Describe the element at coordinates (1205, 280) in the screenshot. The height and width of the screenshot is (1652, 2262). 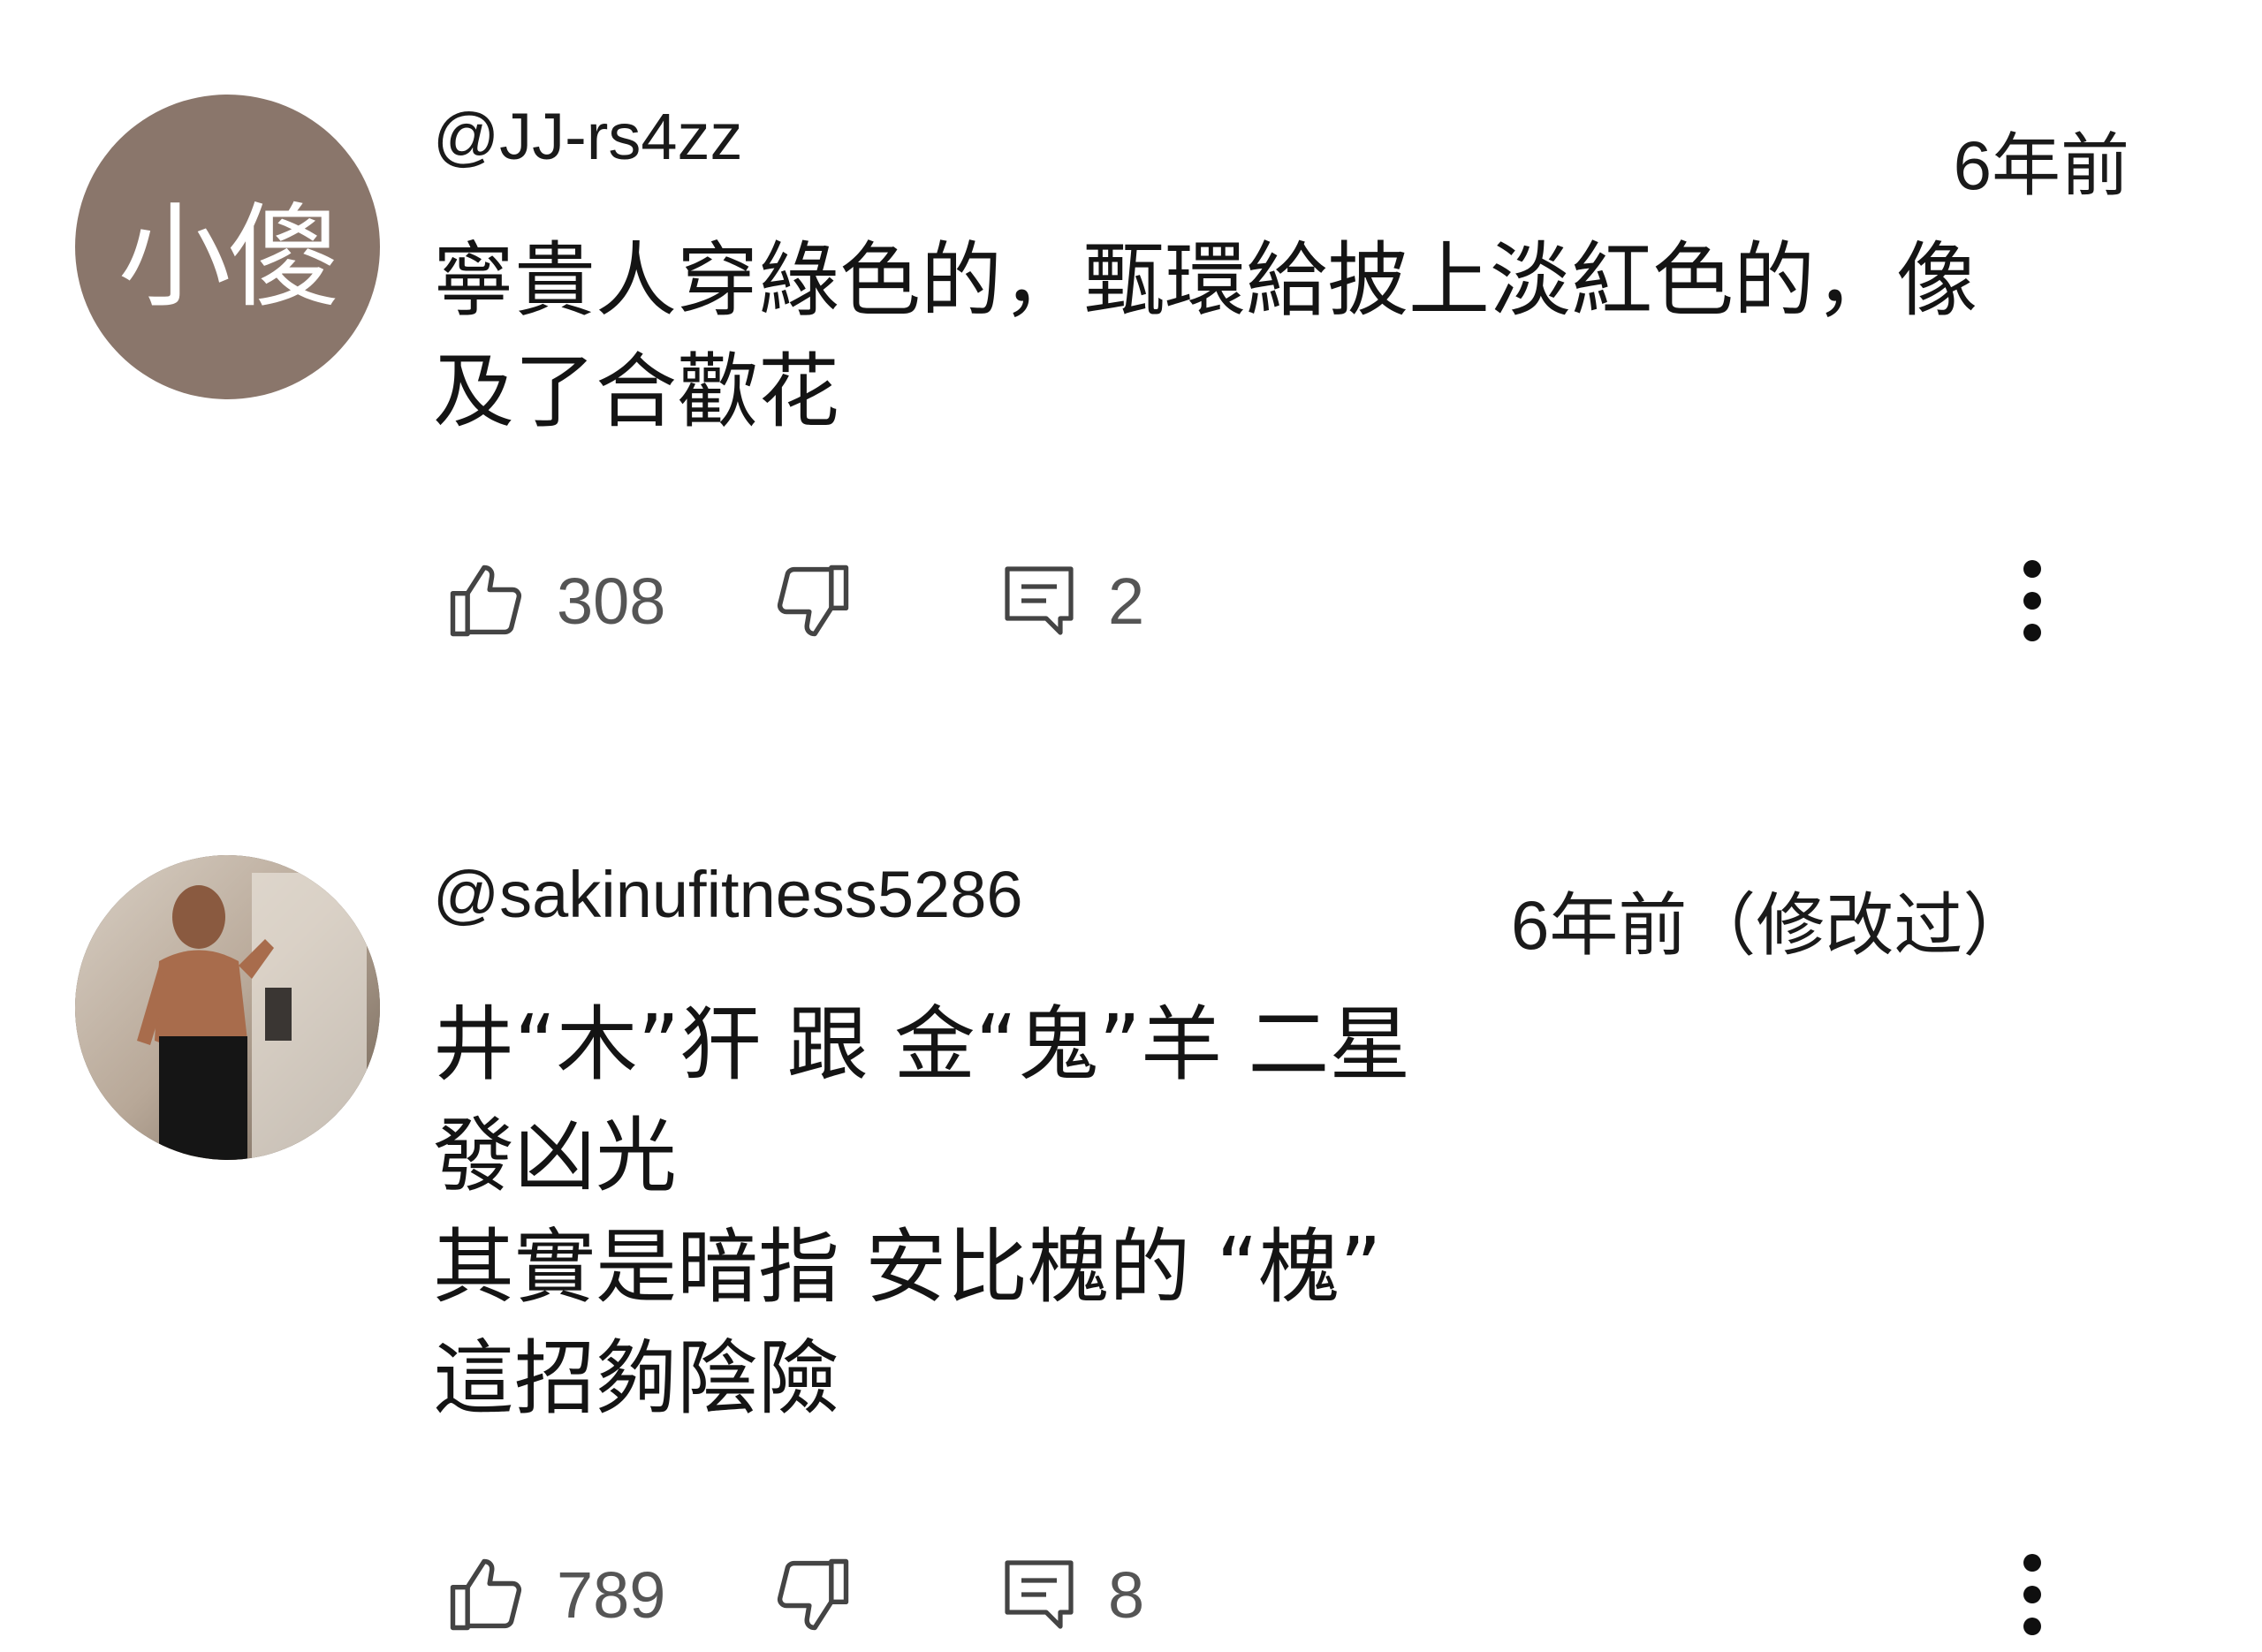
I see `comment-text-line: 寧貴人穿綠色的，甄環給披上淡紅色的，像` at that location.